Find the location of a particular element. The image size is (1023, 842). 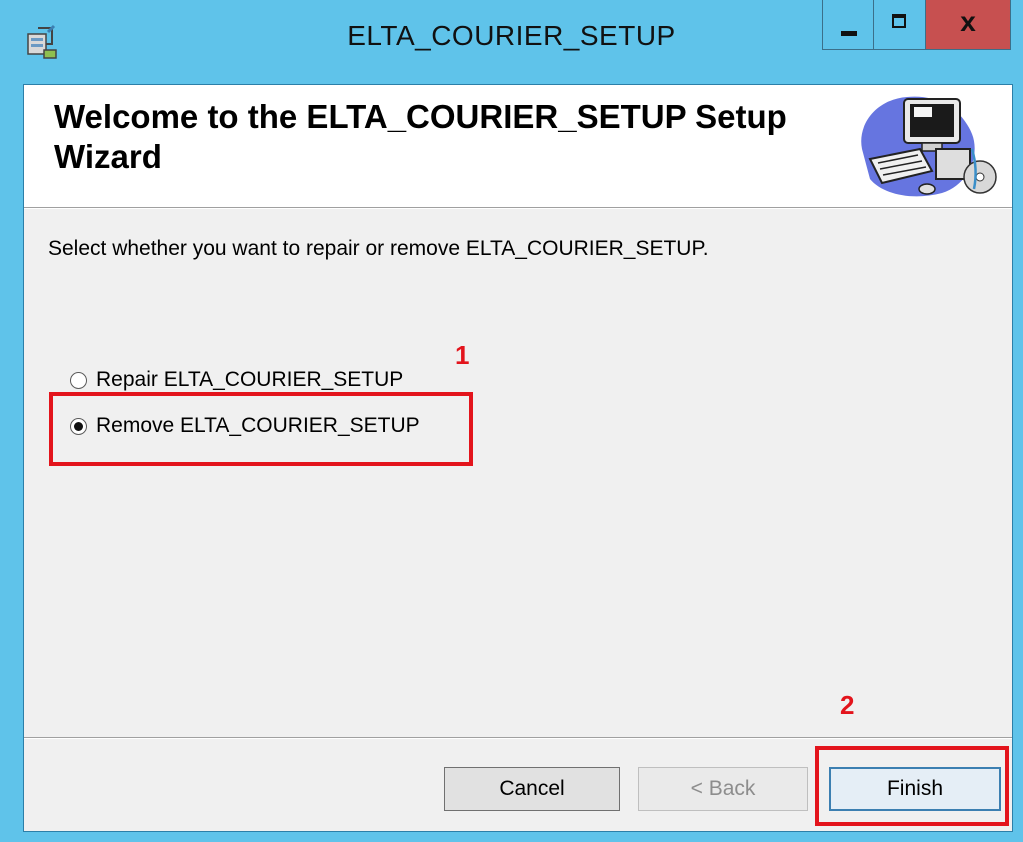

back-button: < Back is located at coordinates (723, 789).